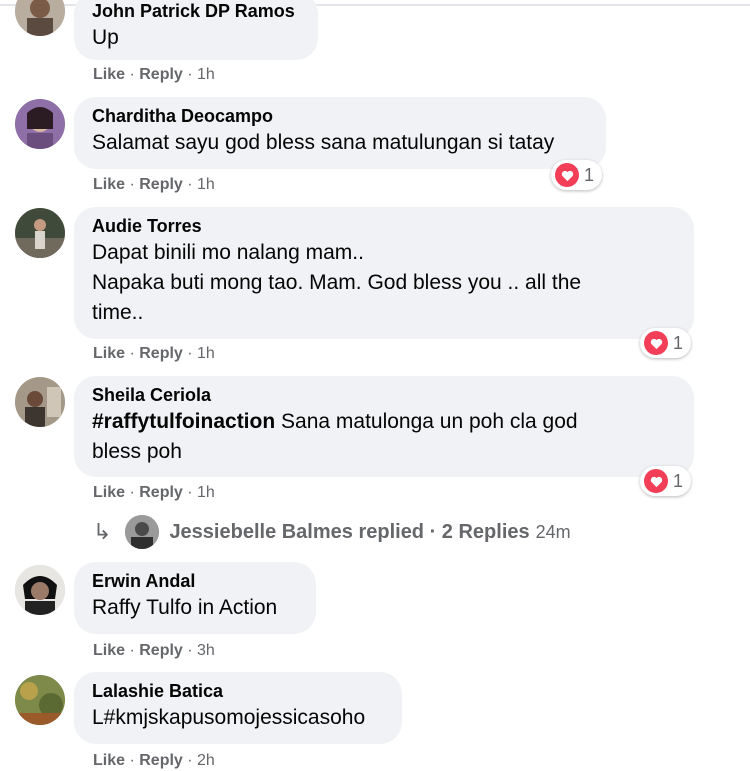  Describe the element at coordinates (340, 116) in the screenshot. I see `comment-author: Charditha Deocampo` at that location.